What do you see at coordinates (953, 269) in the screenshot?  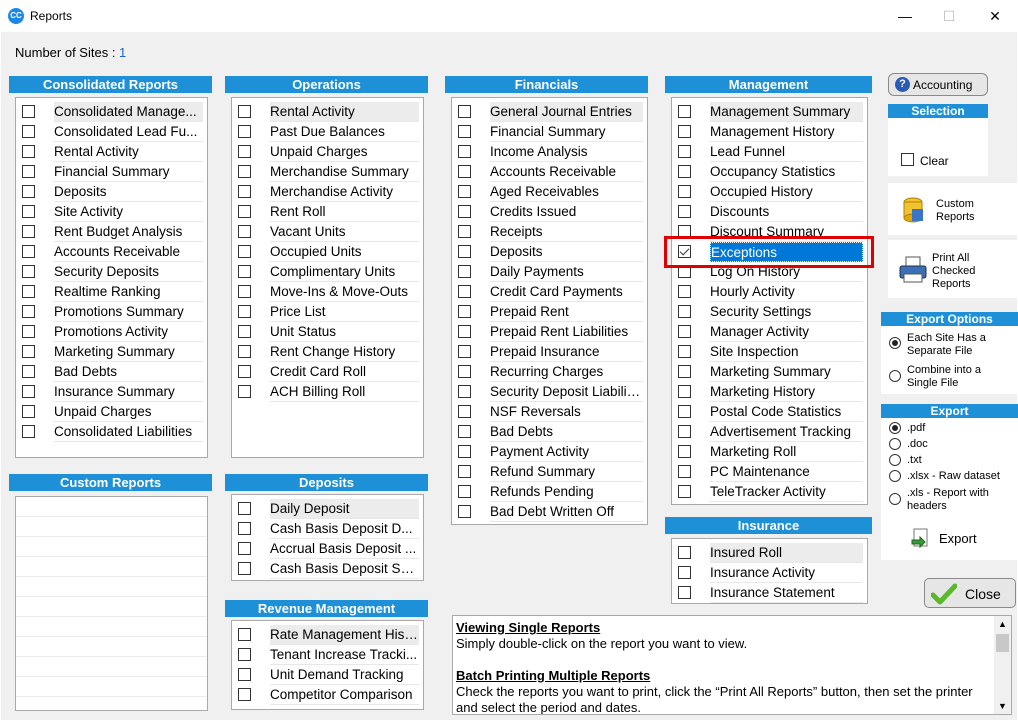 I see `print-all-checked-reports-button: Print All Checked Reports` at bounding box center [953, 269].